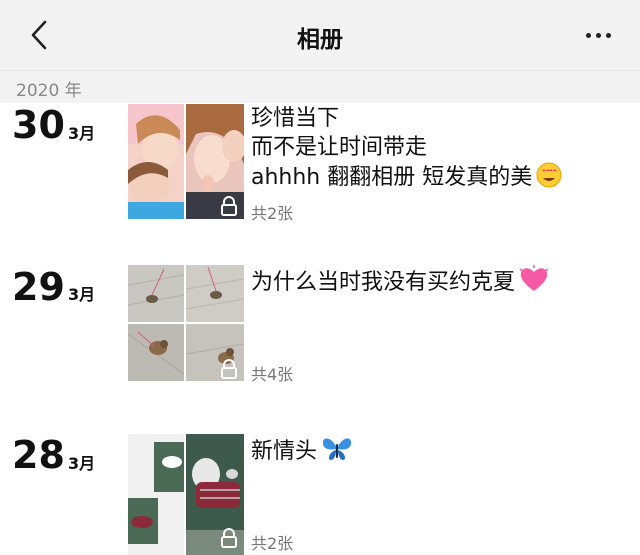 This screenshot has width=640, height=555. Describe the element at coordinates (272, 374) in the screenshot. I see `photo-count: 共4张` at that location.